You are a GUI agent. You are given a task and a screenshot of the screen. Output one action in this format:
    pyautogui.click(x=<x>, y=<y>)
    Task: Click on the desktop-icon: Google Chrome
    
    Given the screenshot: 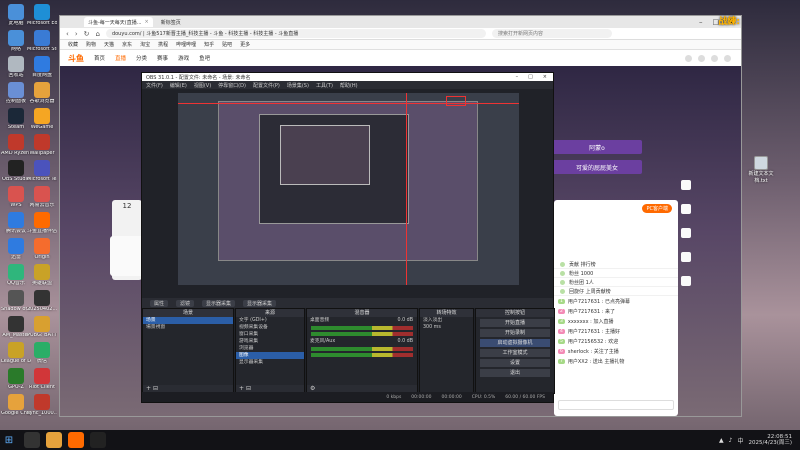 What is the action you would take?
    pyautogui.click(x=16, y=405)
    